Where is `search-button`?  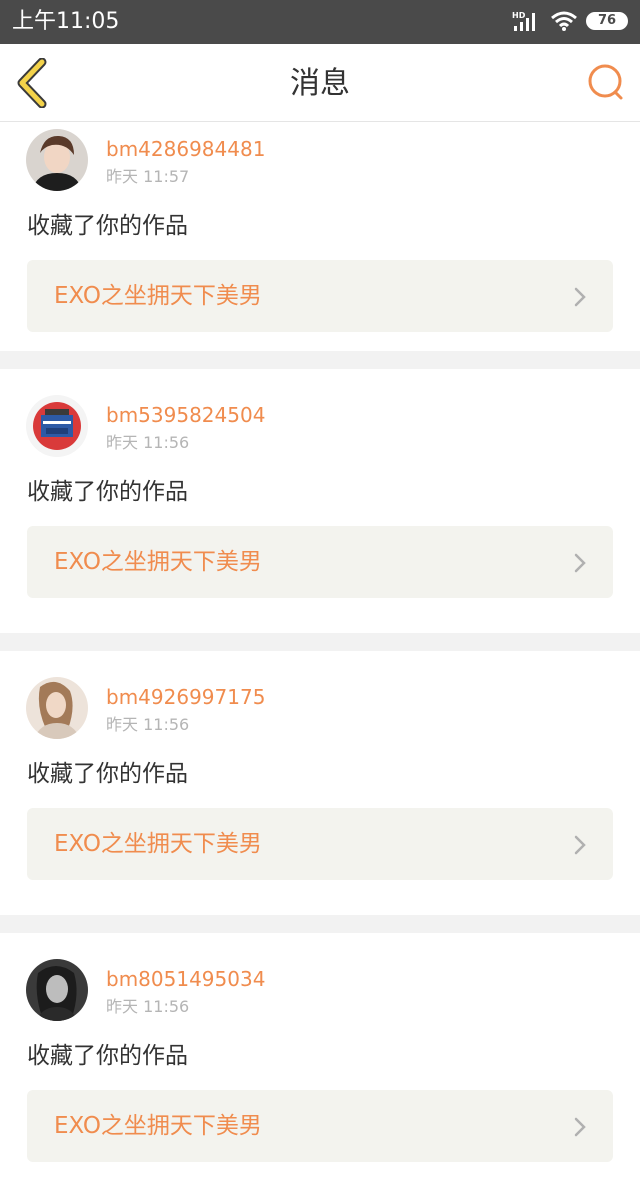 search-button is located at coordinates (606, 82).